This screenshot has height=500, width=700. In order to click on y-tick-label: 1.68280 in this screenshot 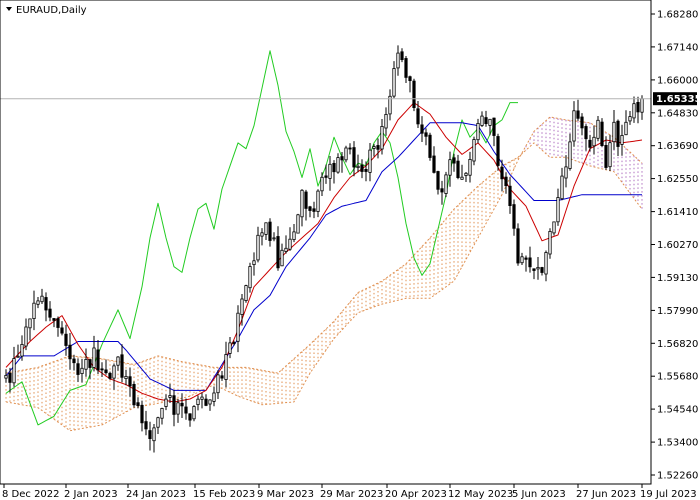, I will do `click(677, 15)`.